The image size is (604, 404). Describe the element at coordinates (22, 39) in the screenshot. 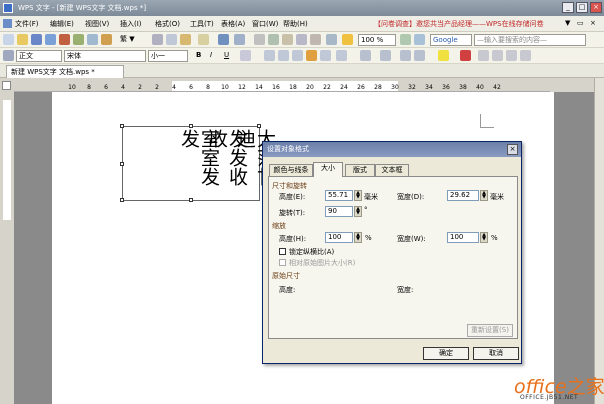

I see `open-icon` at that location.